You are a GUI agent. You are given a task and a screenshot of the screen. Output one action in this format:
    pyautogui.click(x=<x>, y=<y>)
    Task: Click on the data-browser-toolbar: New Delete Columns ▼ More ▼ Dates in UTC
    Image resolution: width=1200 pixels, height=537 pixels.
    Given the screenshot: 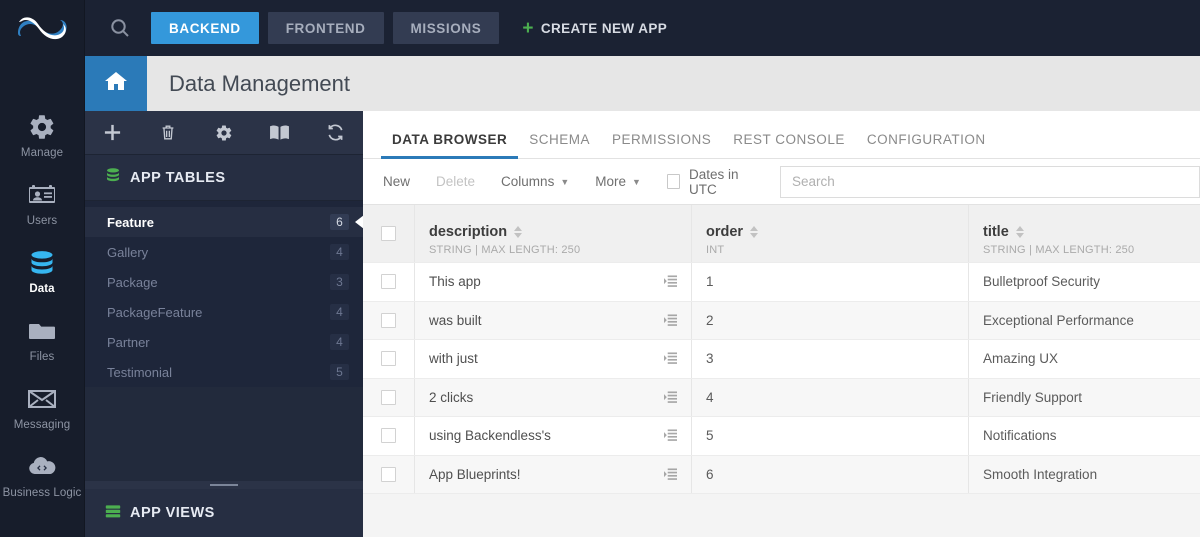 What is the action you would take?
    pyautogui.click(x=781, y=182)
    